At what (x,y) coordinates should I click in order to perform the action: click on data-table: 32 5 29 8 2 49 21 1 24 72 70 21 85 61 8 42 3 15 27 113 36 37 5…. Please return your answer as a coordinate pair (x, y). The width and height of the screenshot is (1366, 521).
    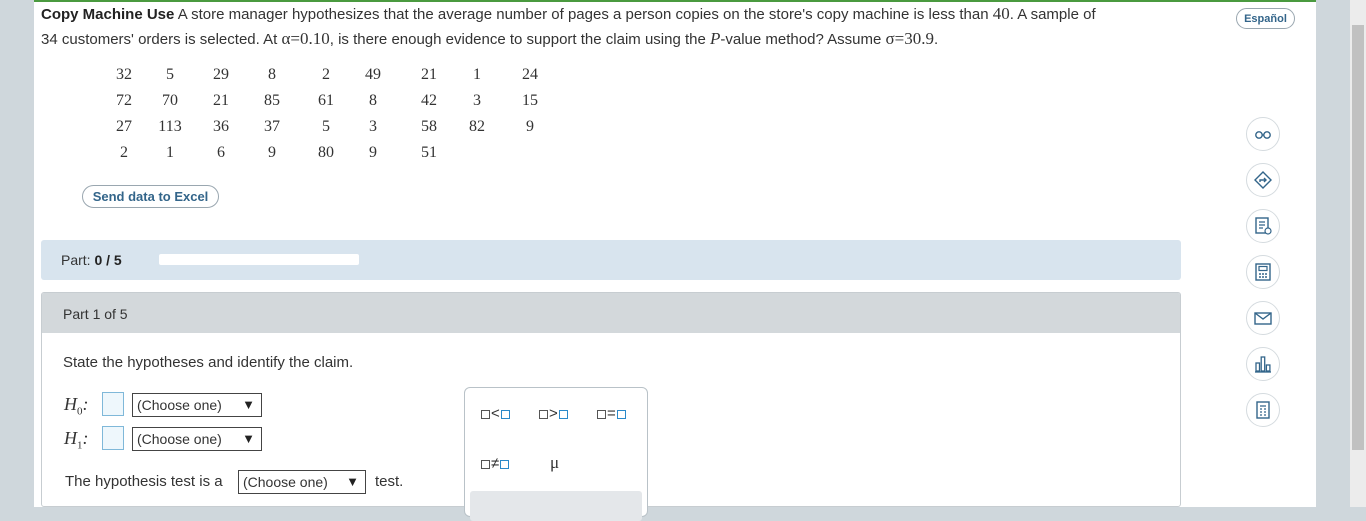
    Looking at the image, I should click on (338, 114).